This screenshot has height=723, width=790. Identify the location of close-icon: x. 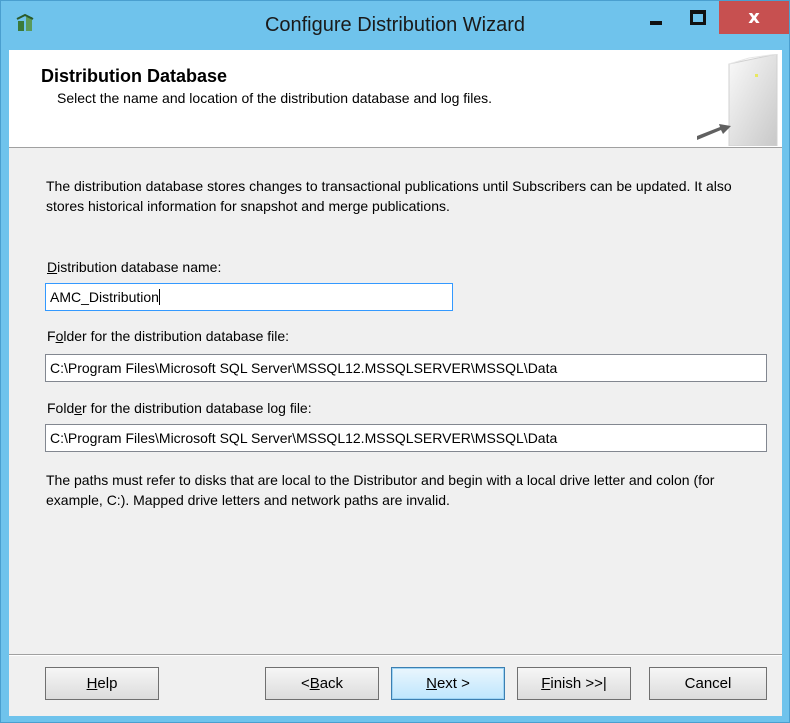
(754, 17).